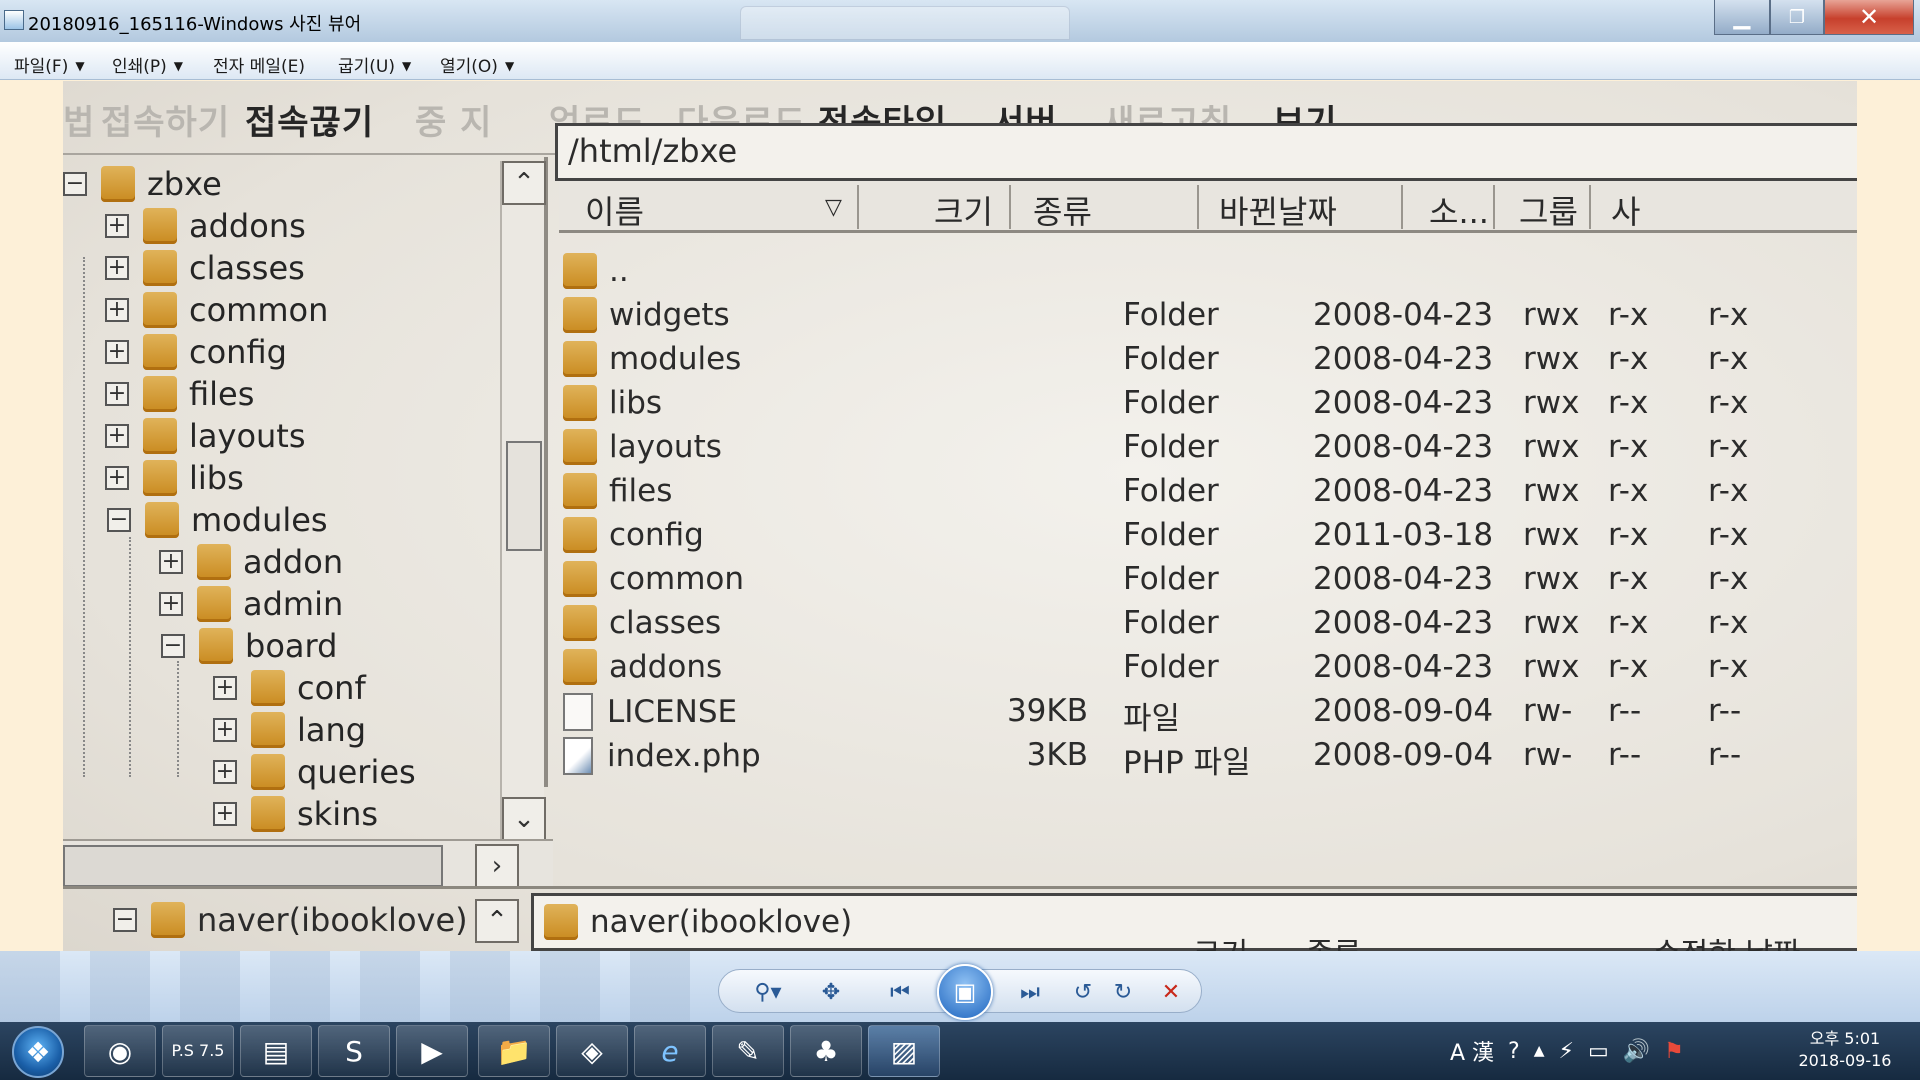 The image size is (1920, 1080). What do you see at coordinates (672, 712) in the screenshot?
I see `file-name: LICENSE` at bounding box center [672, 712].